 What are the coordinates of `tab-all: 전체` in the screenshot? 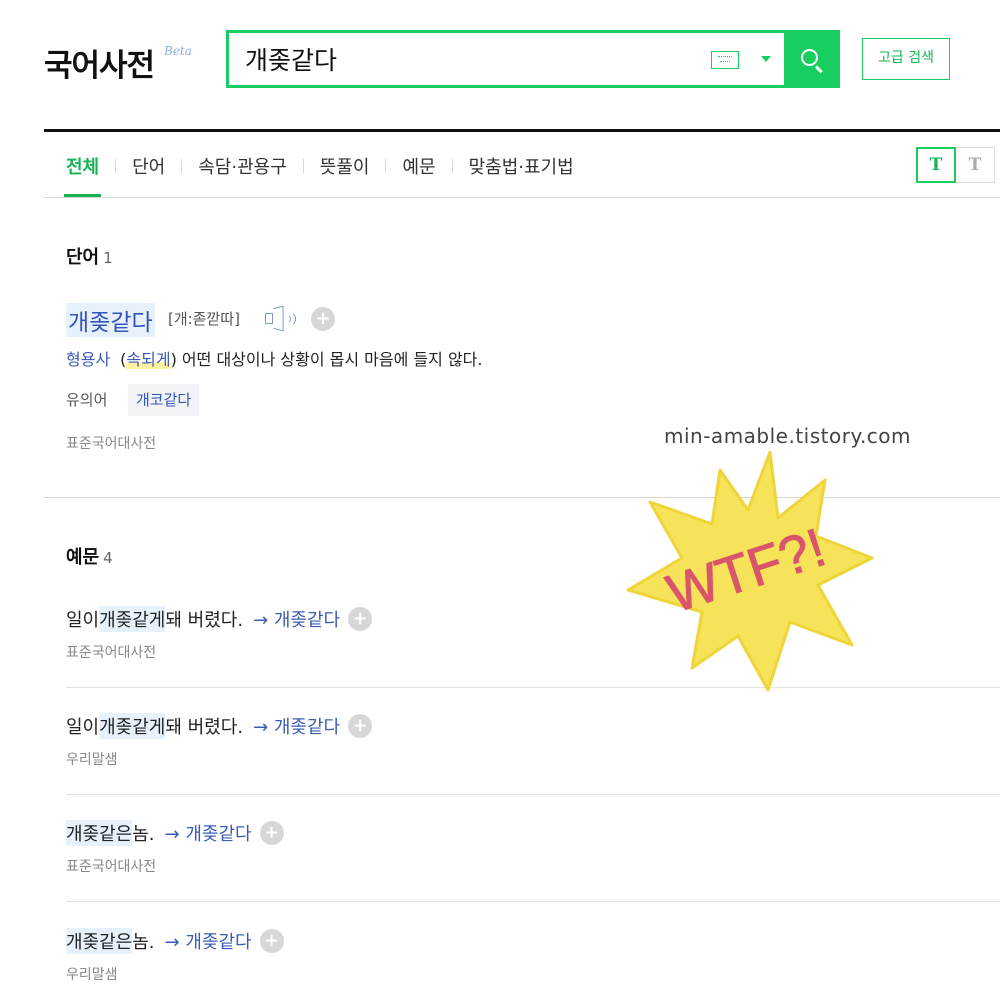 It's located at (82, 166).